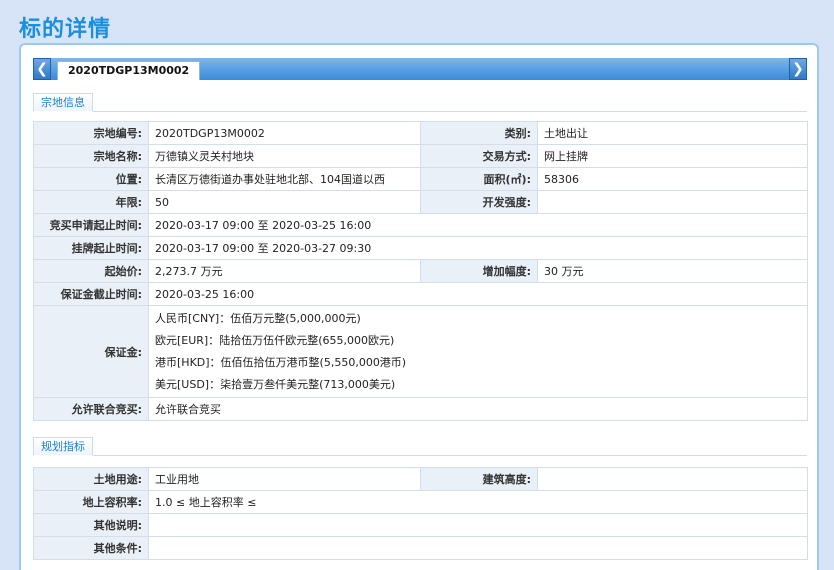 The image size is (834, 570). What do you see at coordinates (672, 479) in the screenshot?
I see `building-height-value` at bounding box center [672, 479].